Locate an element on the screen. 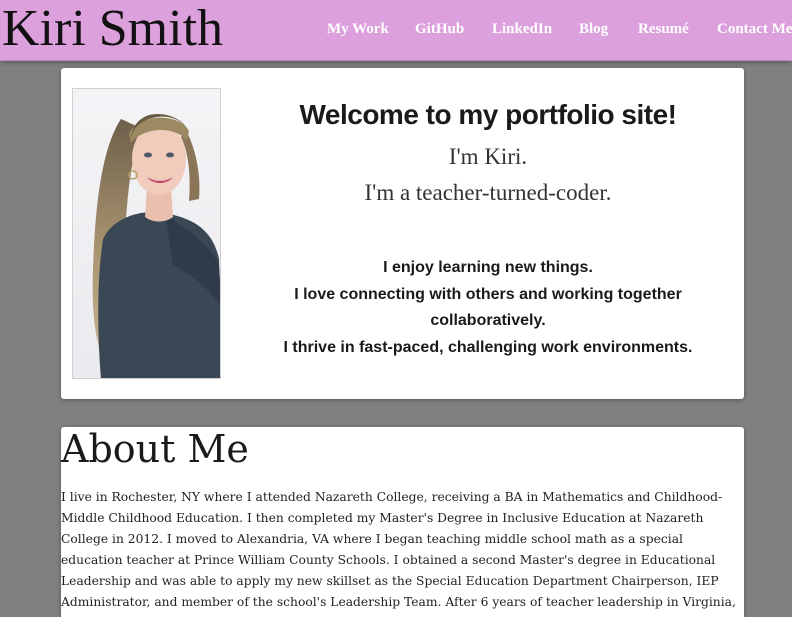 Image resolution: width=792 pixels, height=617 pixels. profile-photo-image is located at coordinates (146, 233).